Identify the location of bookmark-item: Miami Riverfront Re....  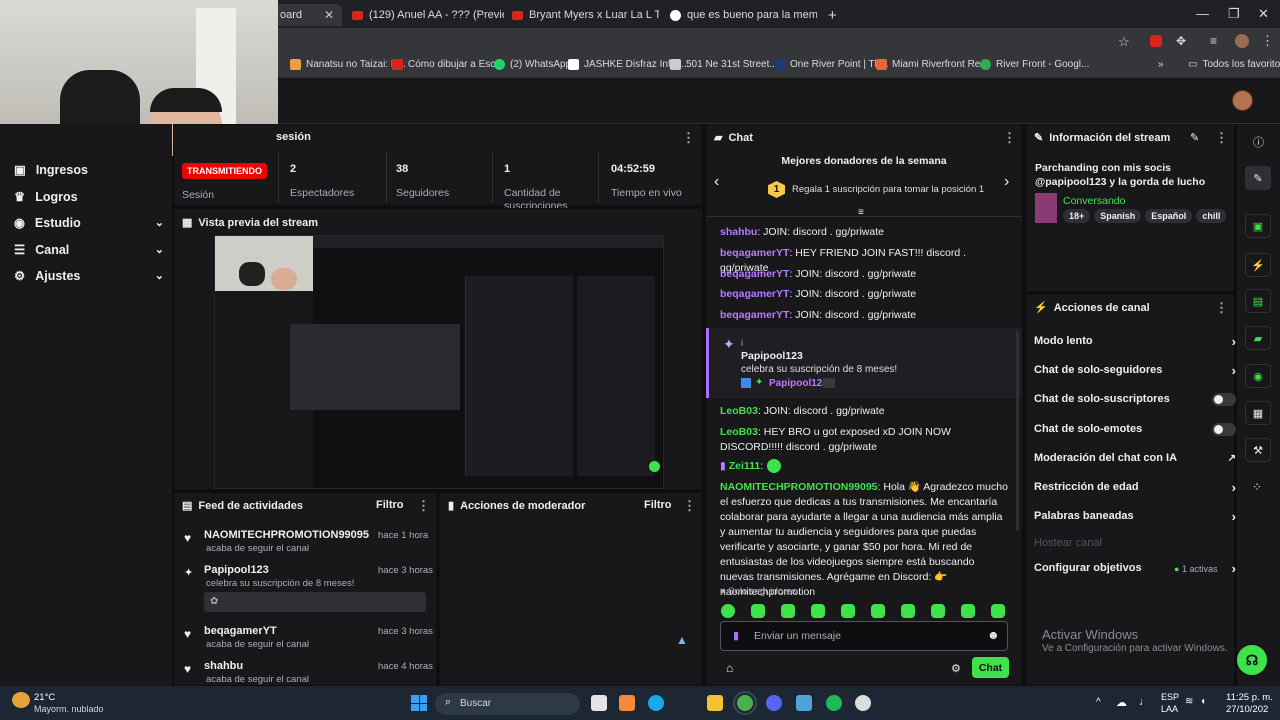
(932, 64).